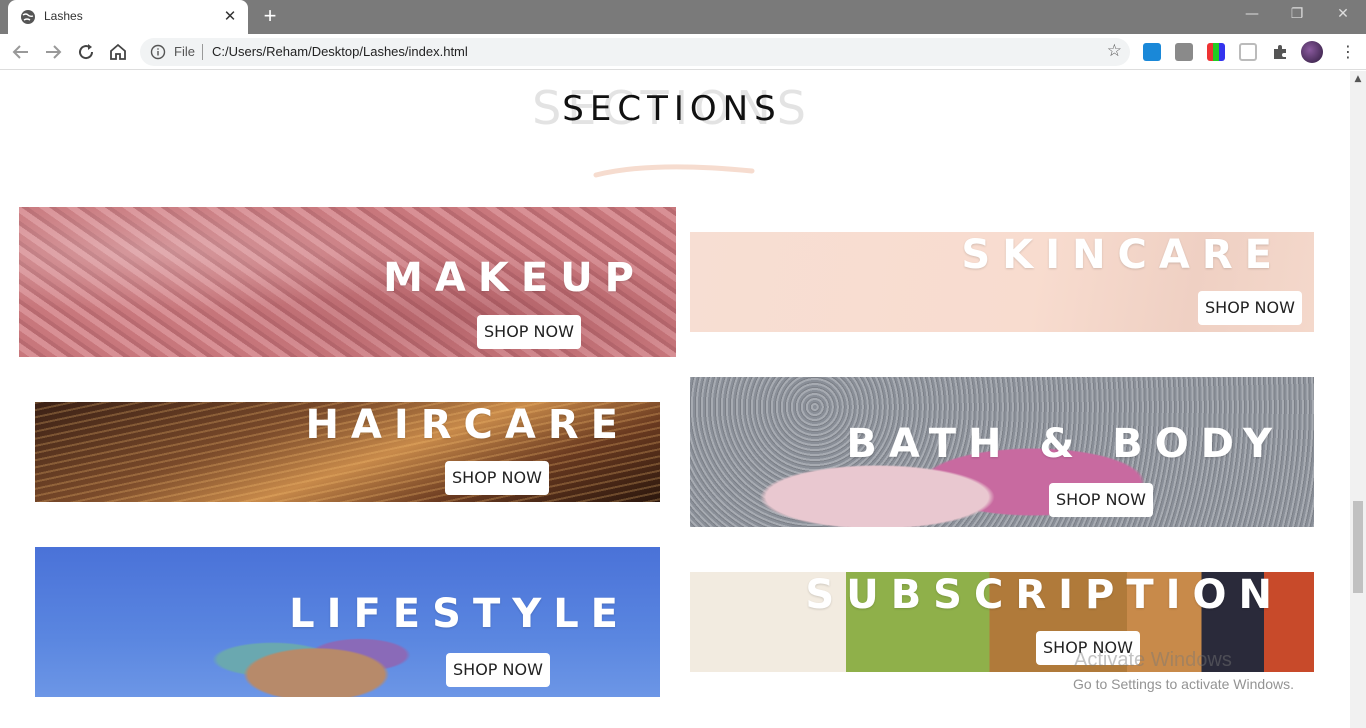 Image resolution: width=1366 pixels, height=728 pixels. I want to click on forward-arrow-icon, so click(53, 52).